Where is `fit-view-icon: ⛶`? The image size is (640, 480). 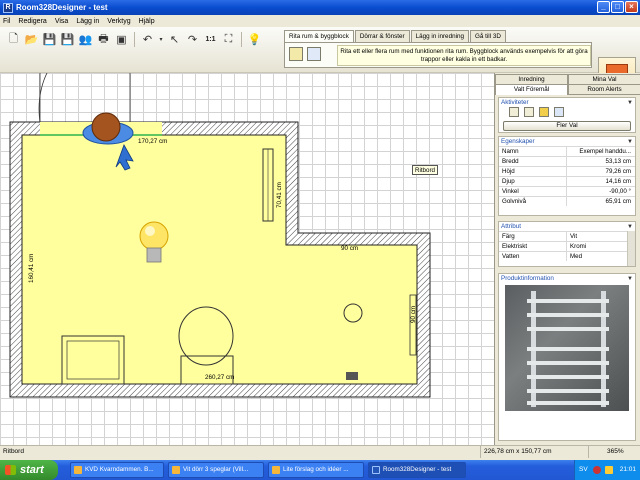
fit-view-icon: ⛶ is located at coordinates (228, 39).